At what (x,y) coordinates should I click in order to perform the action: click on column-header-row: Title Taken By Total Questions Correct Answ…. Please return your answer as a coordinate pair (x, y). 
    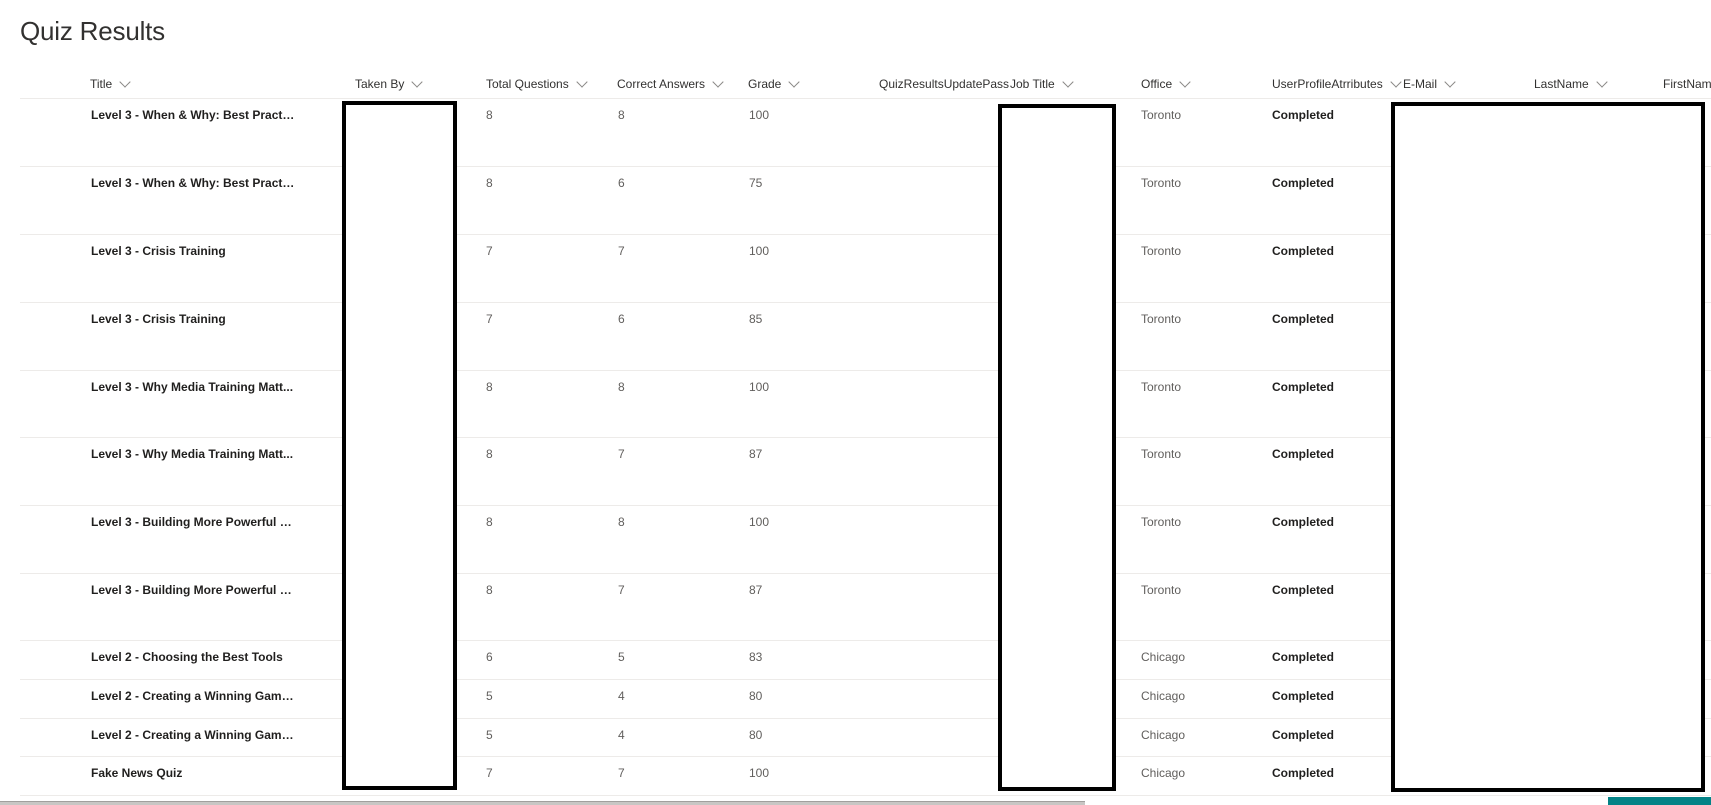
    Looking at the image, I should click on (865, 84).